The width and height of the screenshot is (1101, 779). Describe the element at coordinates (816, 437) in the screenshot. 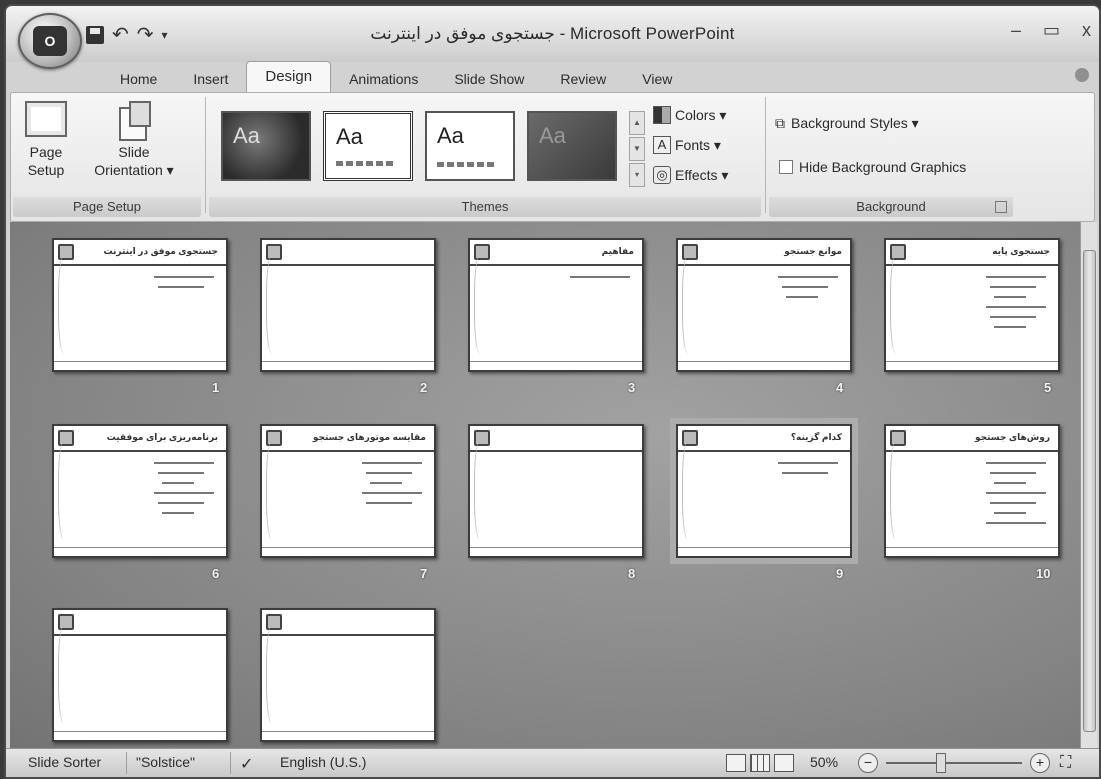

I see `slide-title: کدام گزینه؟` at that location.